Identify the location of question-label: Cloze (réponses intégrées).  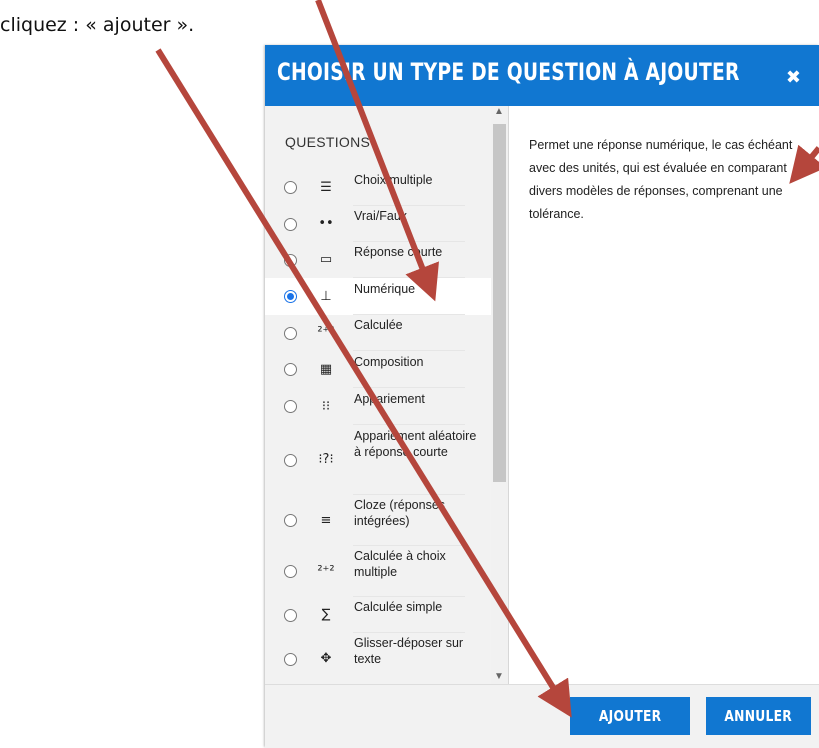
(400, 512).